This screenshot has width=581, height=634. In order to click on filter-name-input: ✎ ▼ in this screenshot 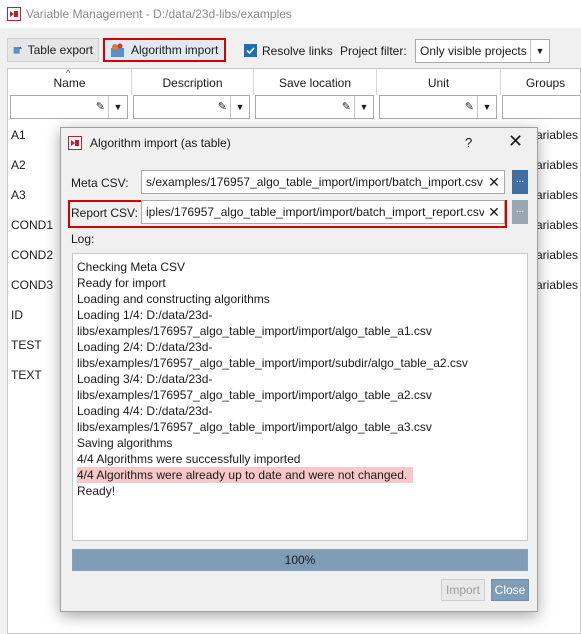, I will do `click(69, 107)`.